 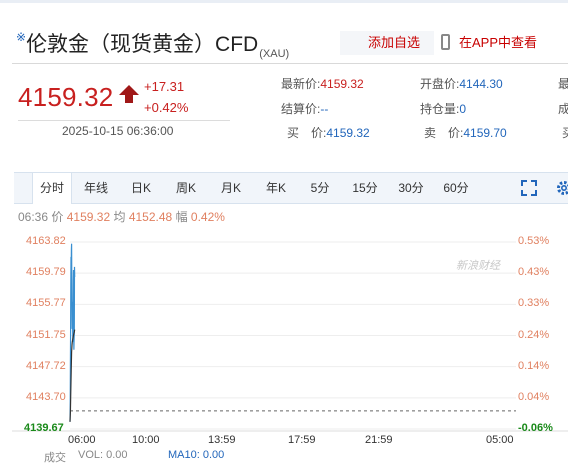 I want to click on tab-year-line: 年线, so click(x=96, y=188).